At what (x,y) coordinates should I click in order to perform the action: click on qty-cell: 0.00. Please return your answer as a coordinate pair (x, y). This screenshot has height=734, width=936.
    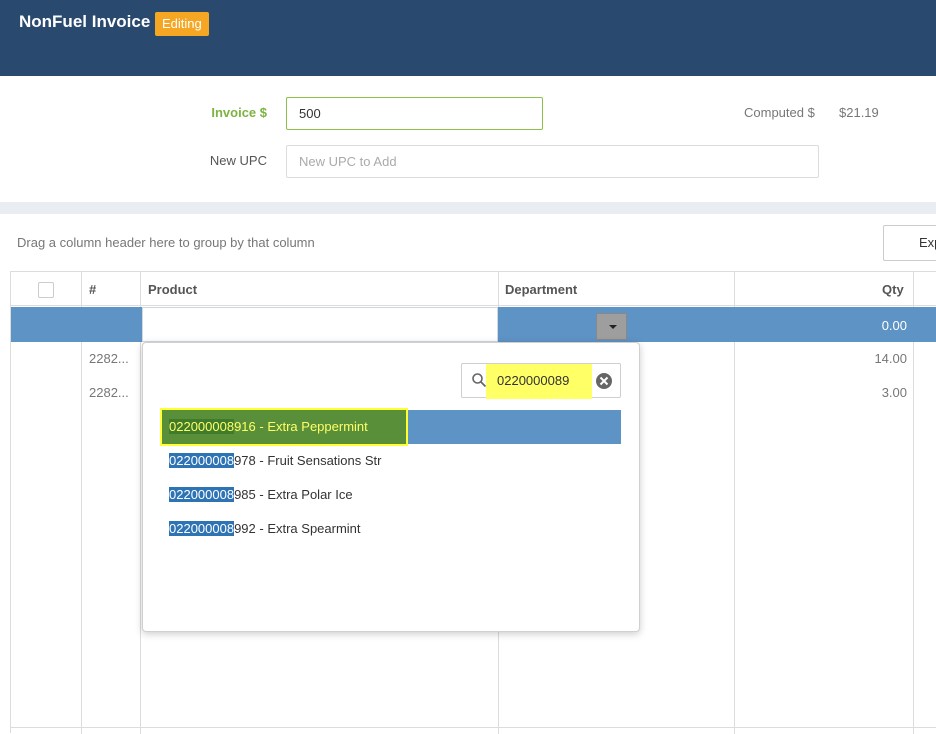
    Looking at the image, I should click on (894, 325).